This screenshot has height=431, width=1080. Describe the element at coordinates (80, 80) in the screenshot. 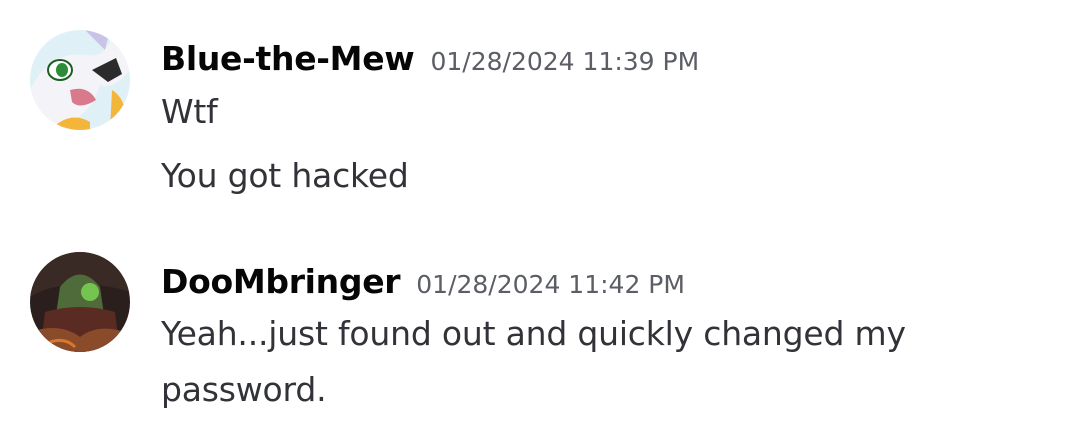

I see `white-cat-avatar-icon` at that location.